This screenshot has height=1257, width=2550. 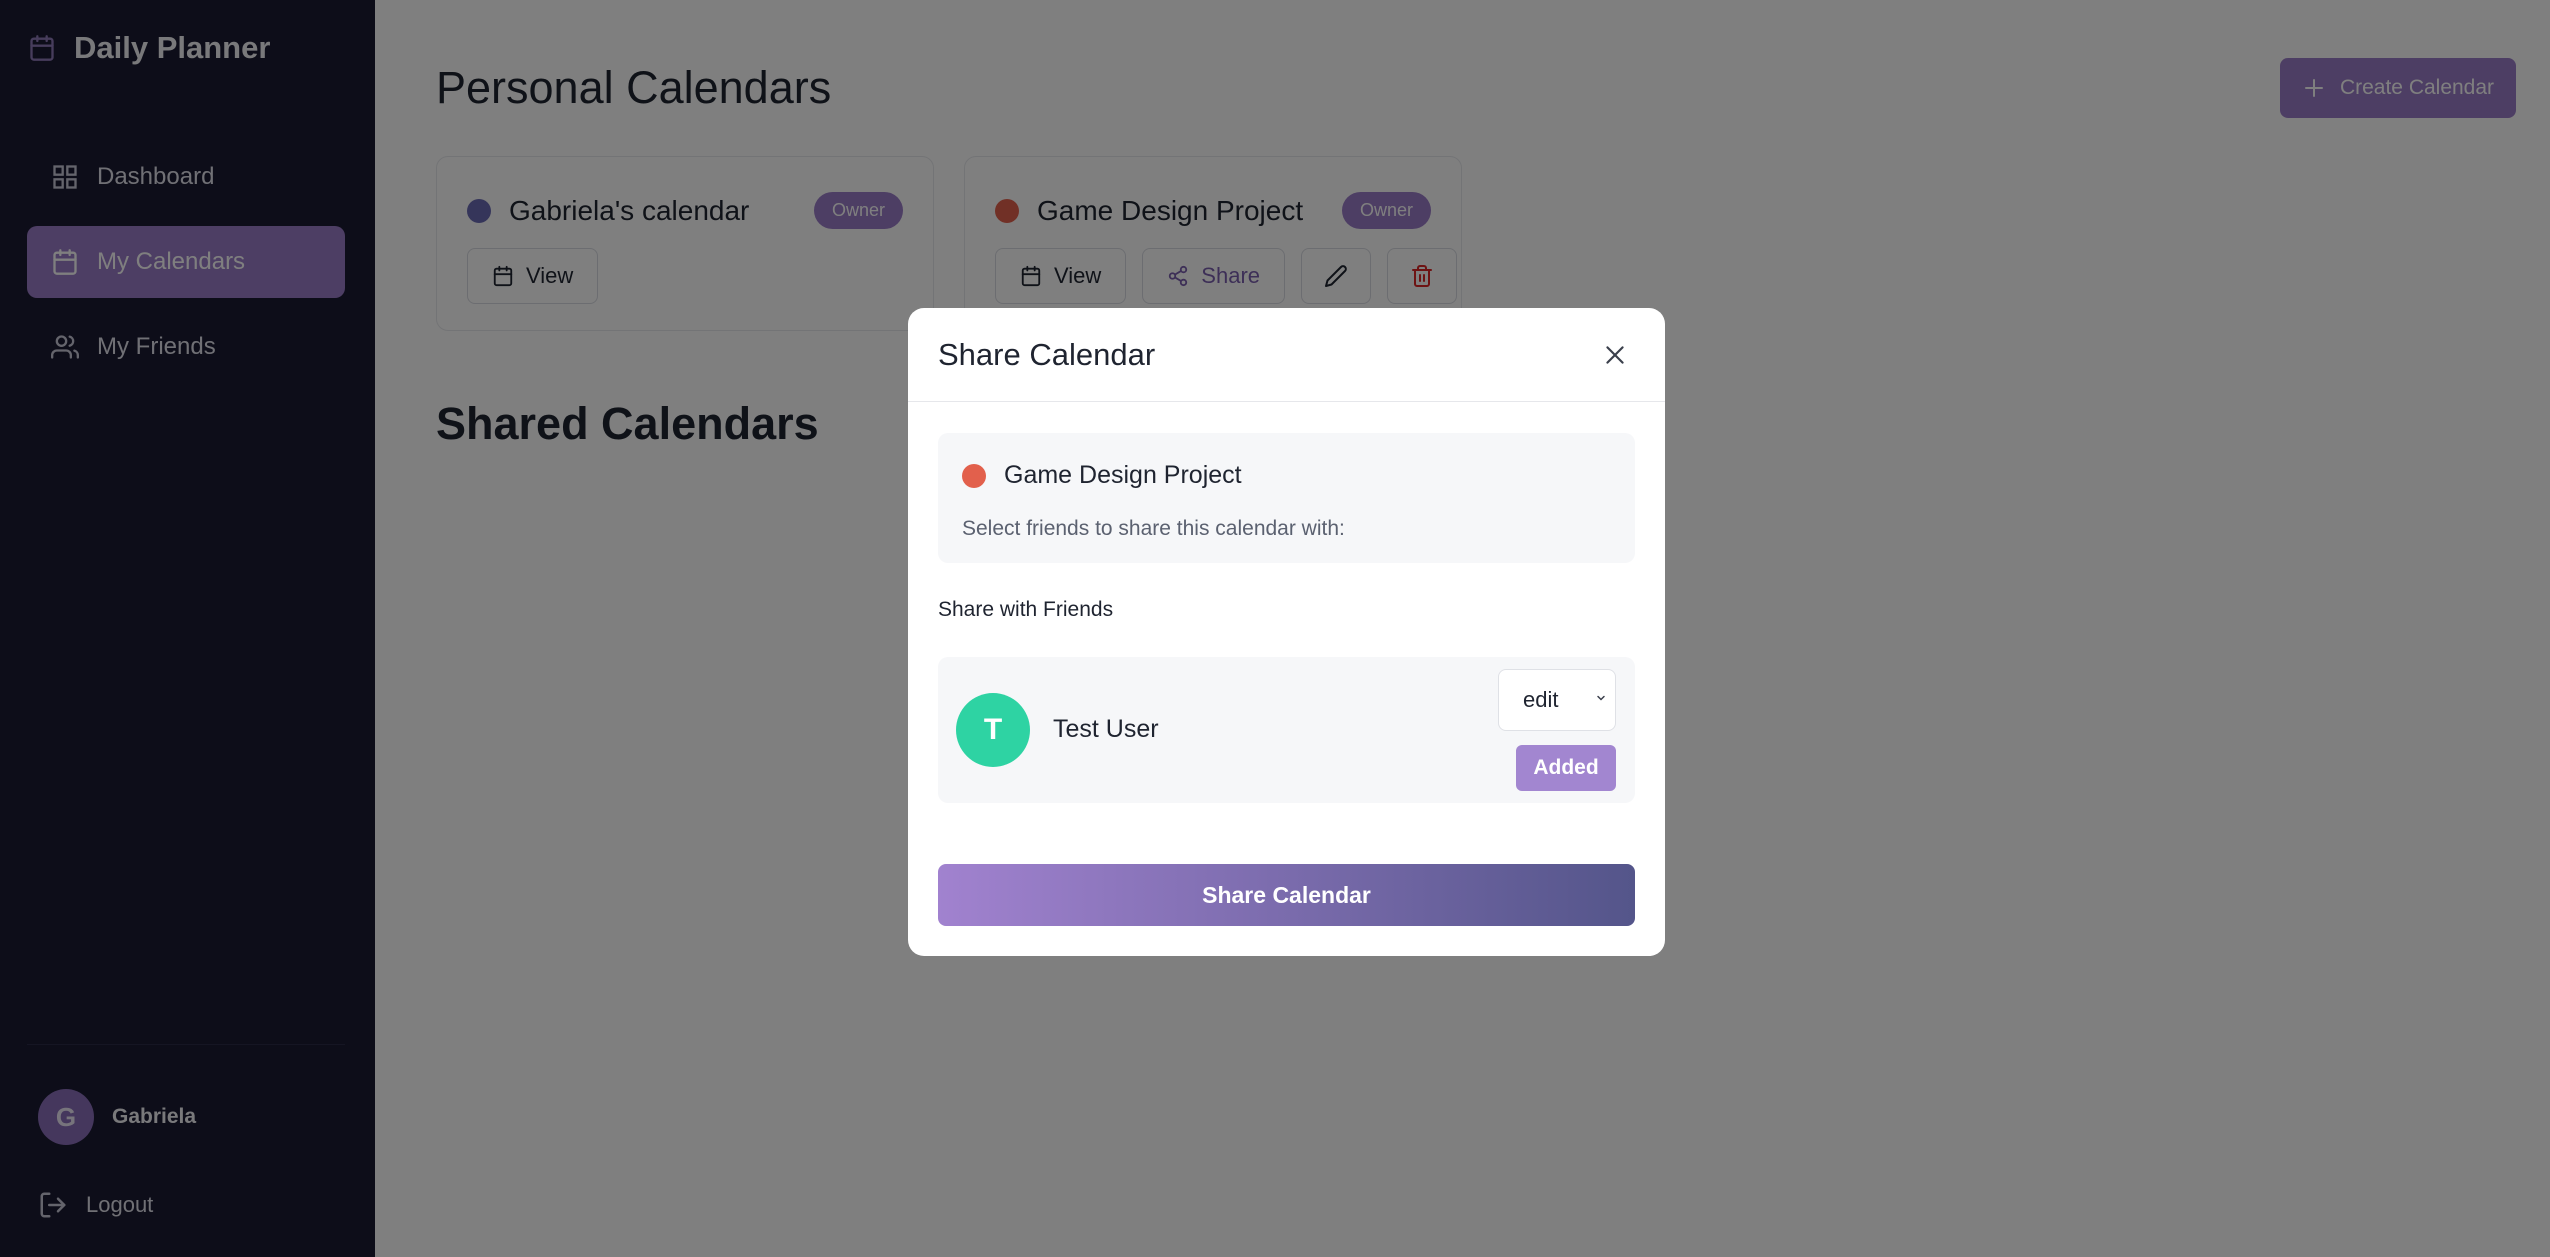 What do you see at coordinates (1123, 475) in the screenshot?
I see `calendar-name: Game Design Project` at bounding box center [1123, 475].